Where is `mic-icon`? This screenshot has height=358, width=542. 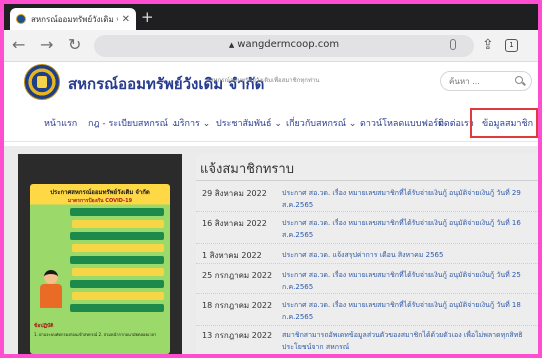
mic-icon is located at coordinates (453, 44).